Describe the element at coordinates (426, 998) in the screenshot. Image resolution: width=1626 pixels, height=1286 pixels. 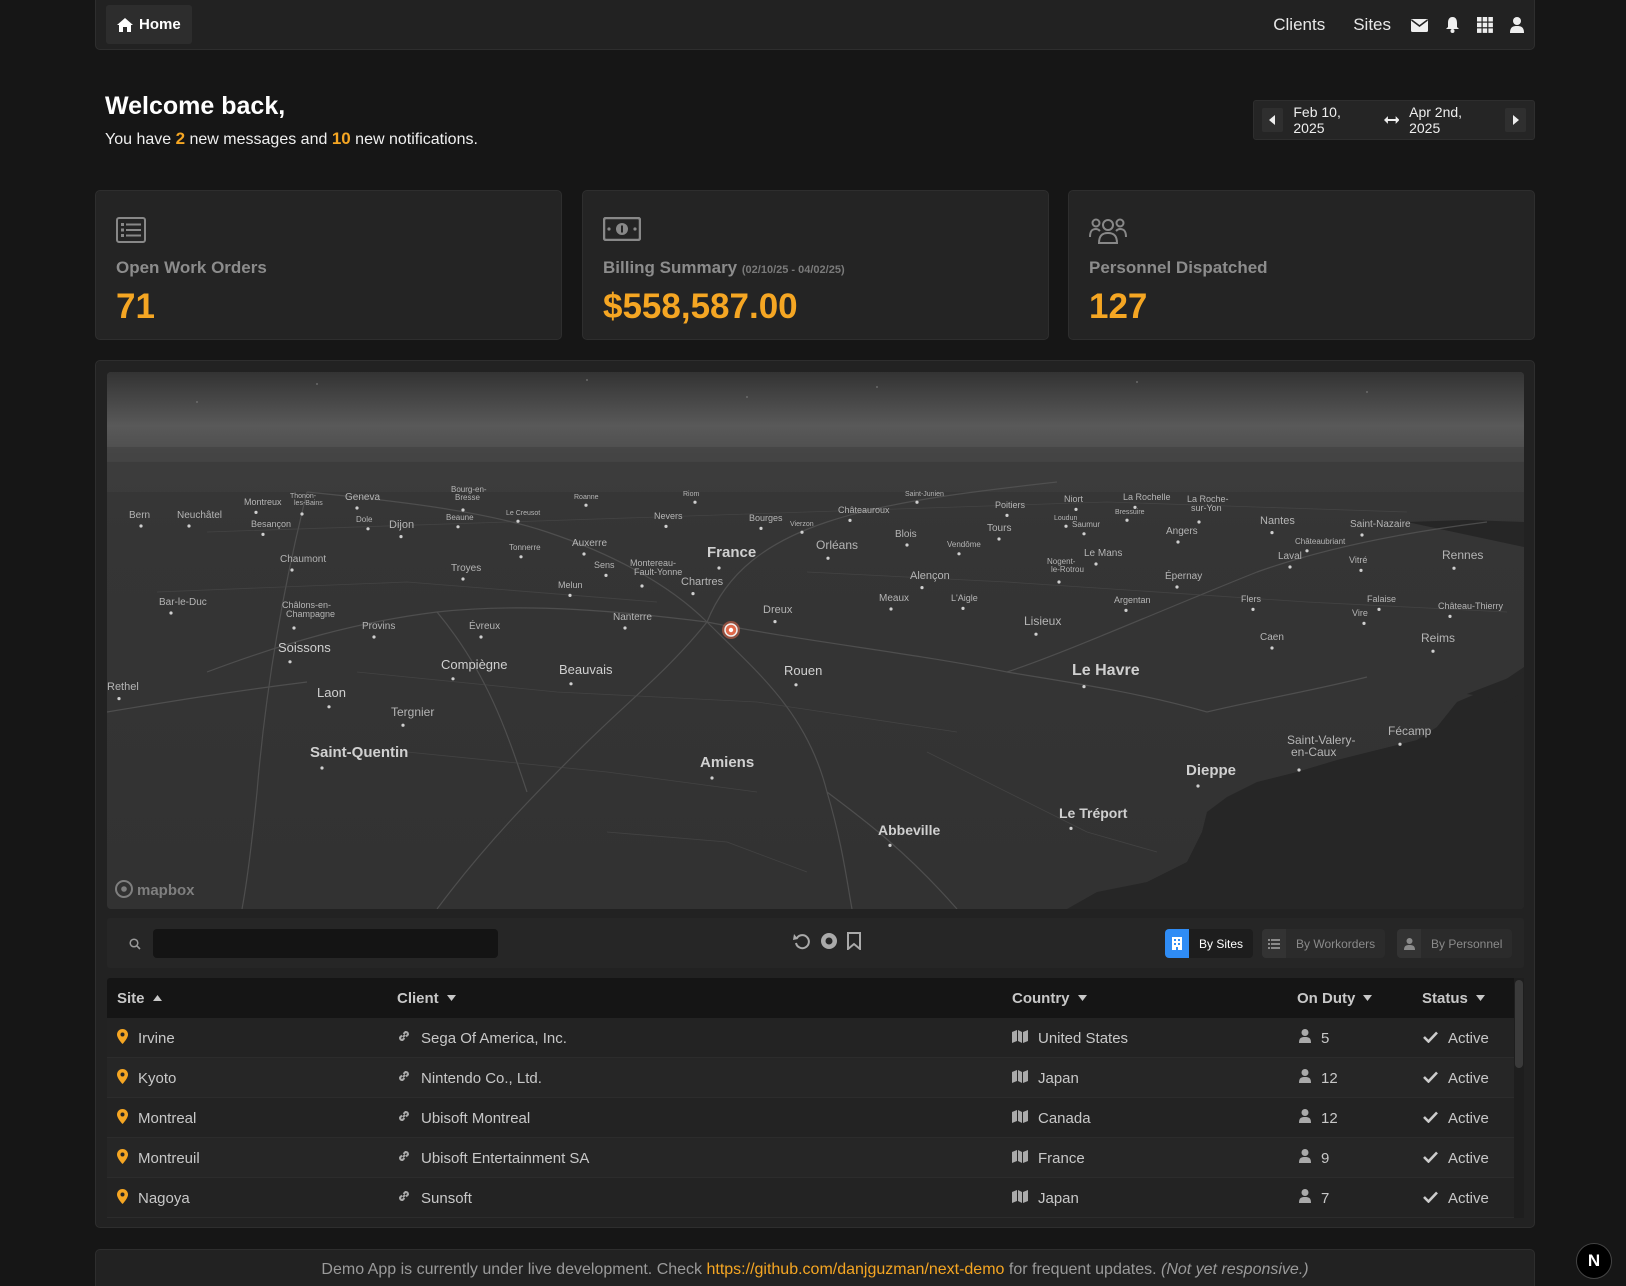
I see `column-header-client: Client` at that location.